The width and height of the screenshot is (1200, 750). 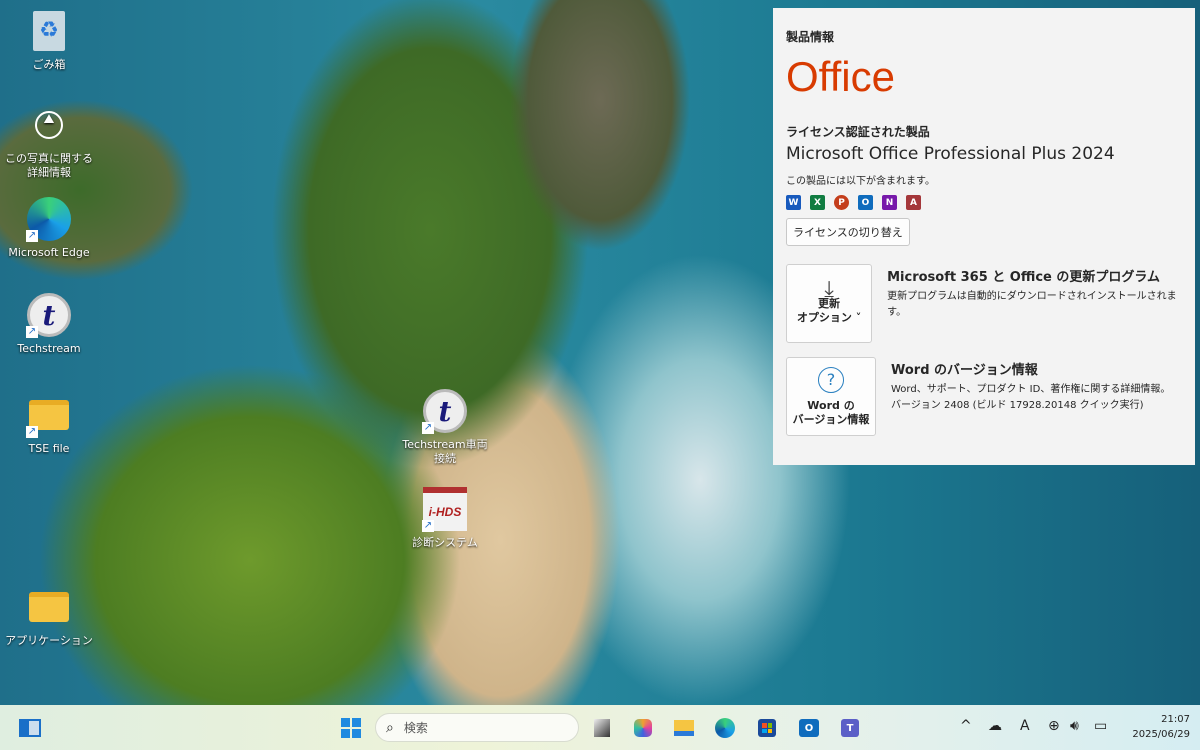 What do you see at coordinates (49, 165) in the screenshot?
I see `icon-label: この写真に関する詳細情報` at bounding box center [49, 165].